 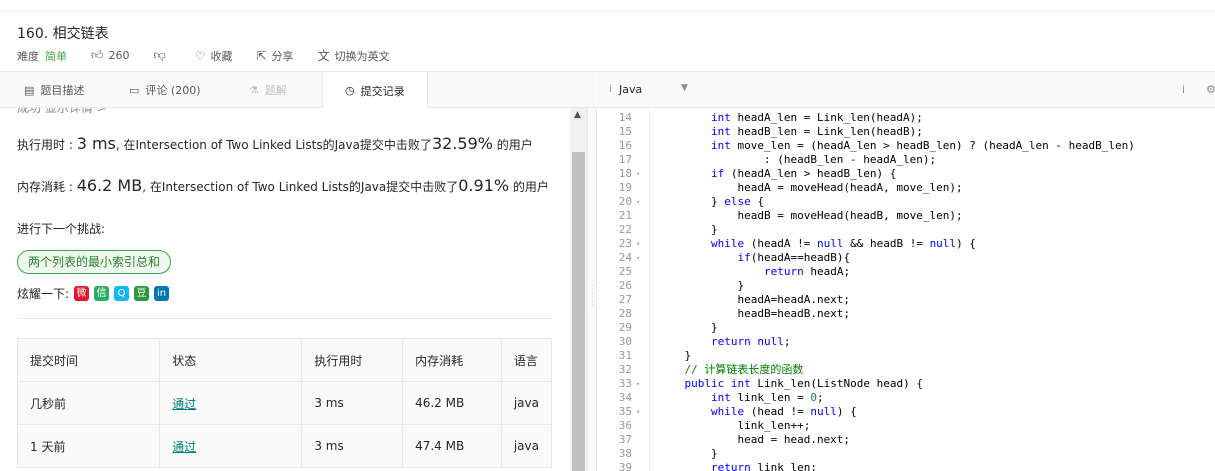 What do you see at coordinates (741, 398) in the screenshot?
I see `code-line: int link_len = 0;` at bounding box center [741, 398].